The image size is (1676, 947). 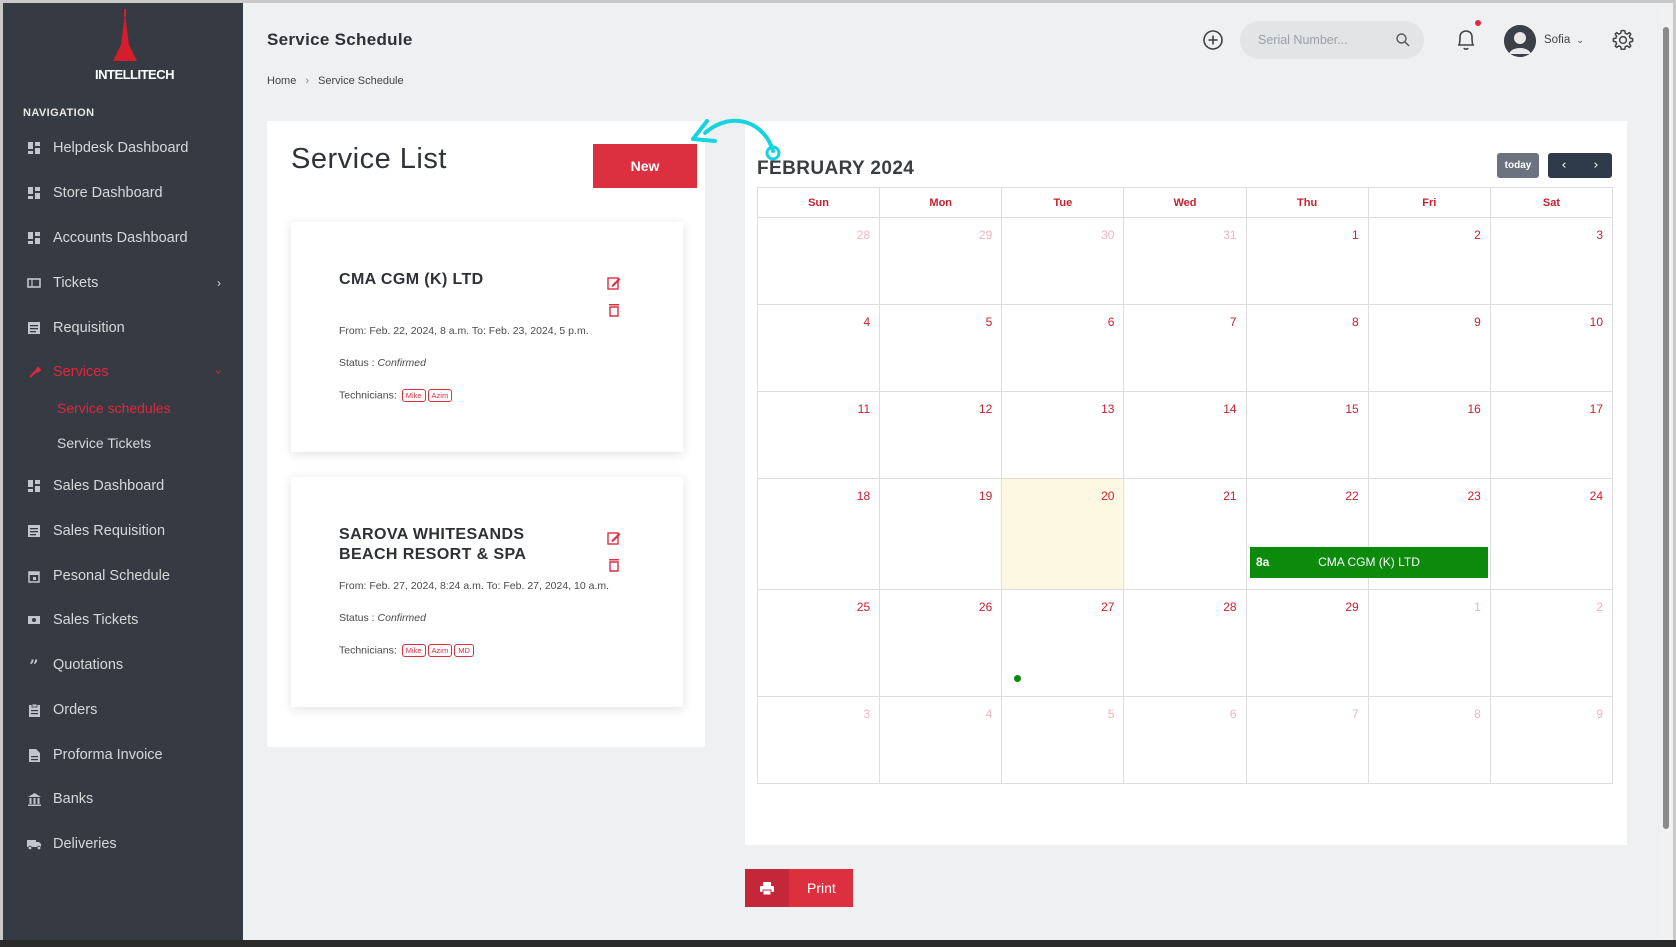 I want to click on service-card-technicians: Technicians: Mike Azim, so click(x=396, y=395).